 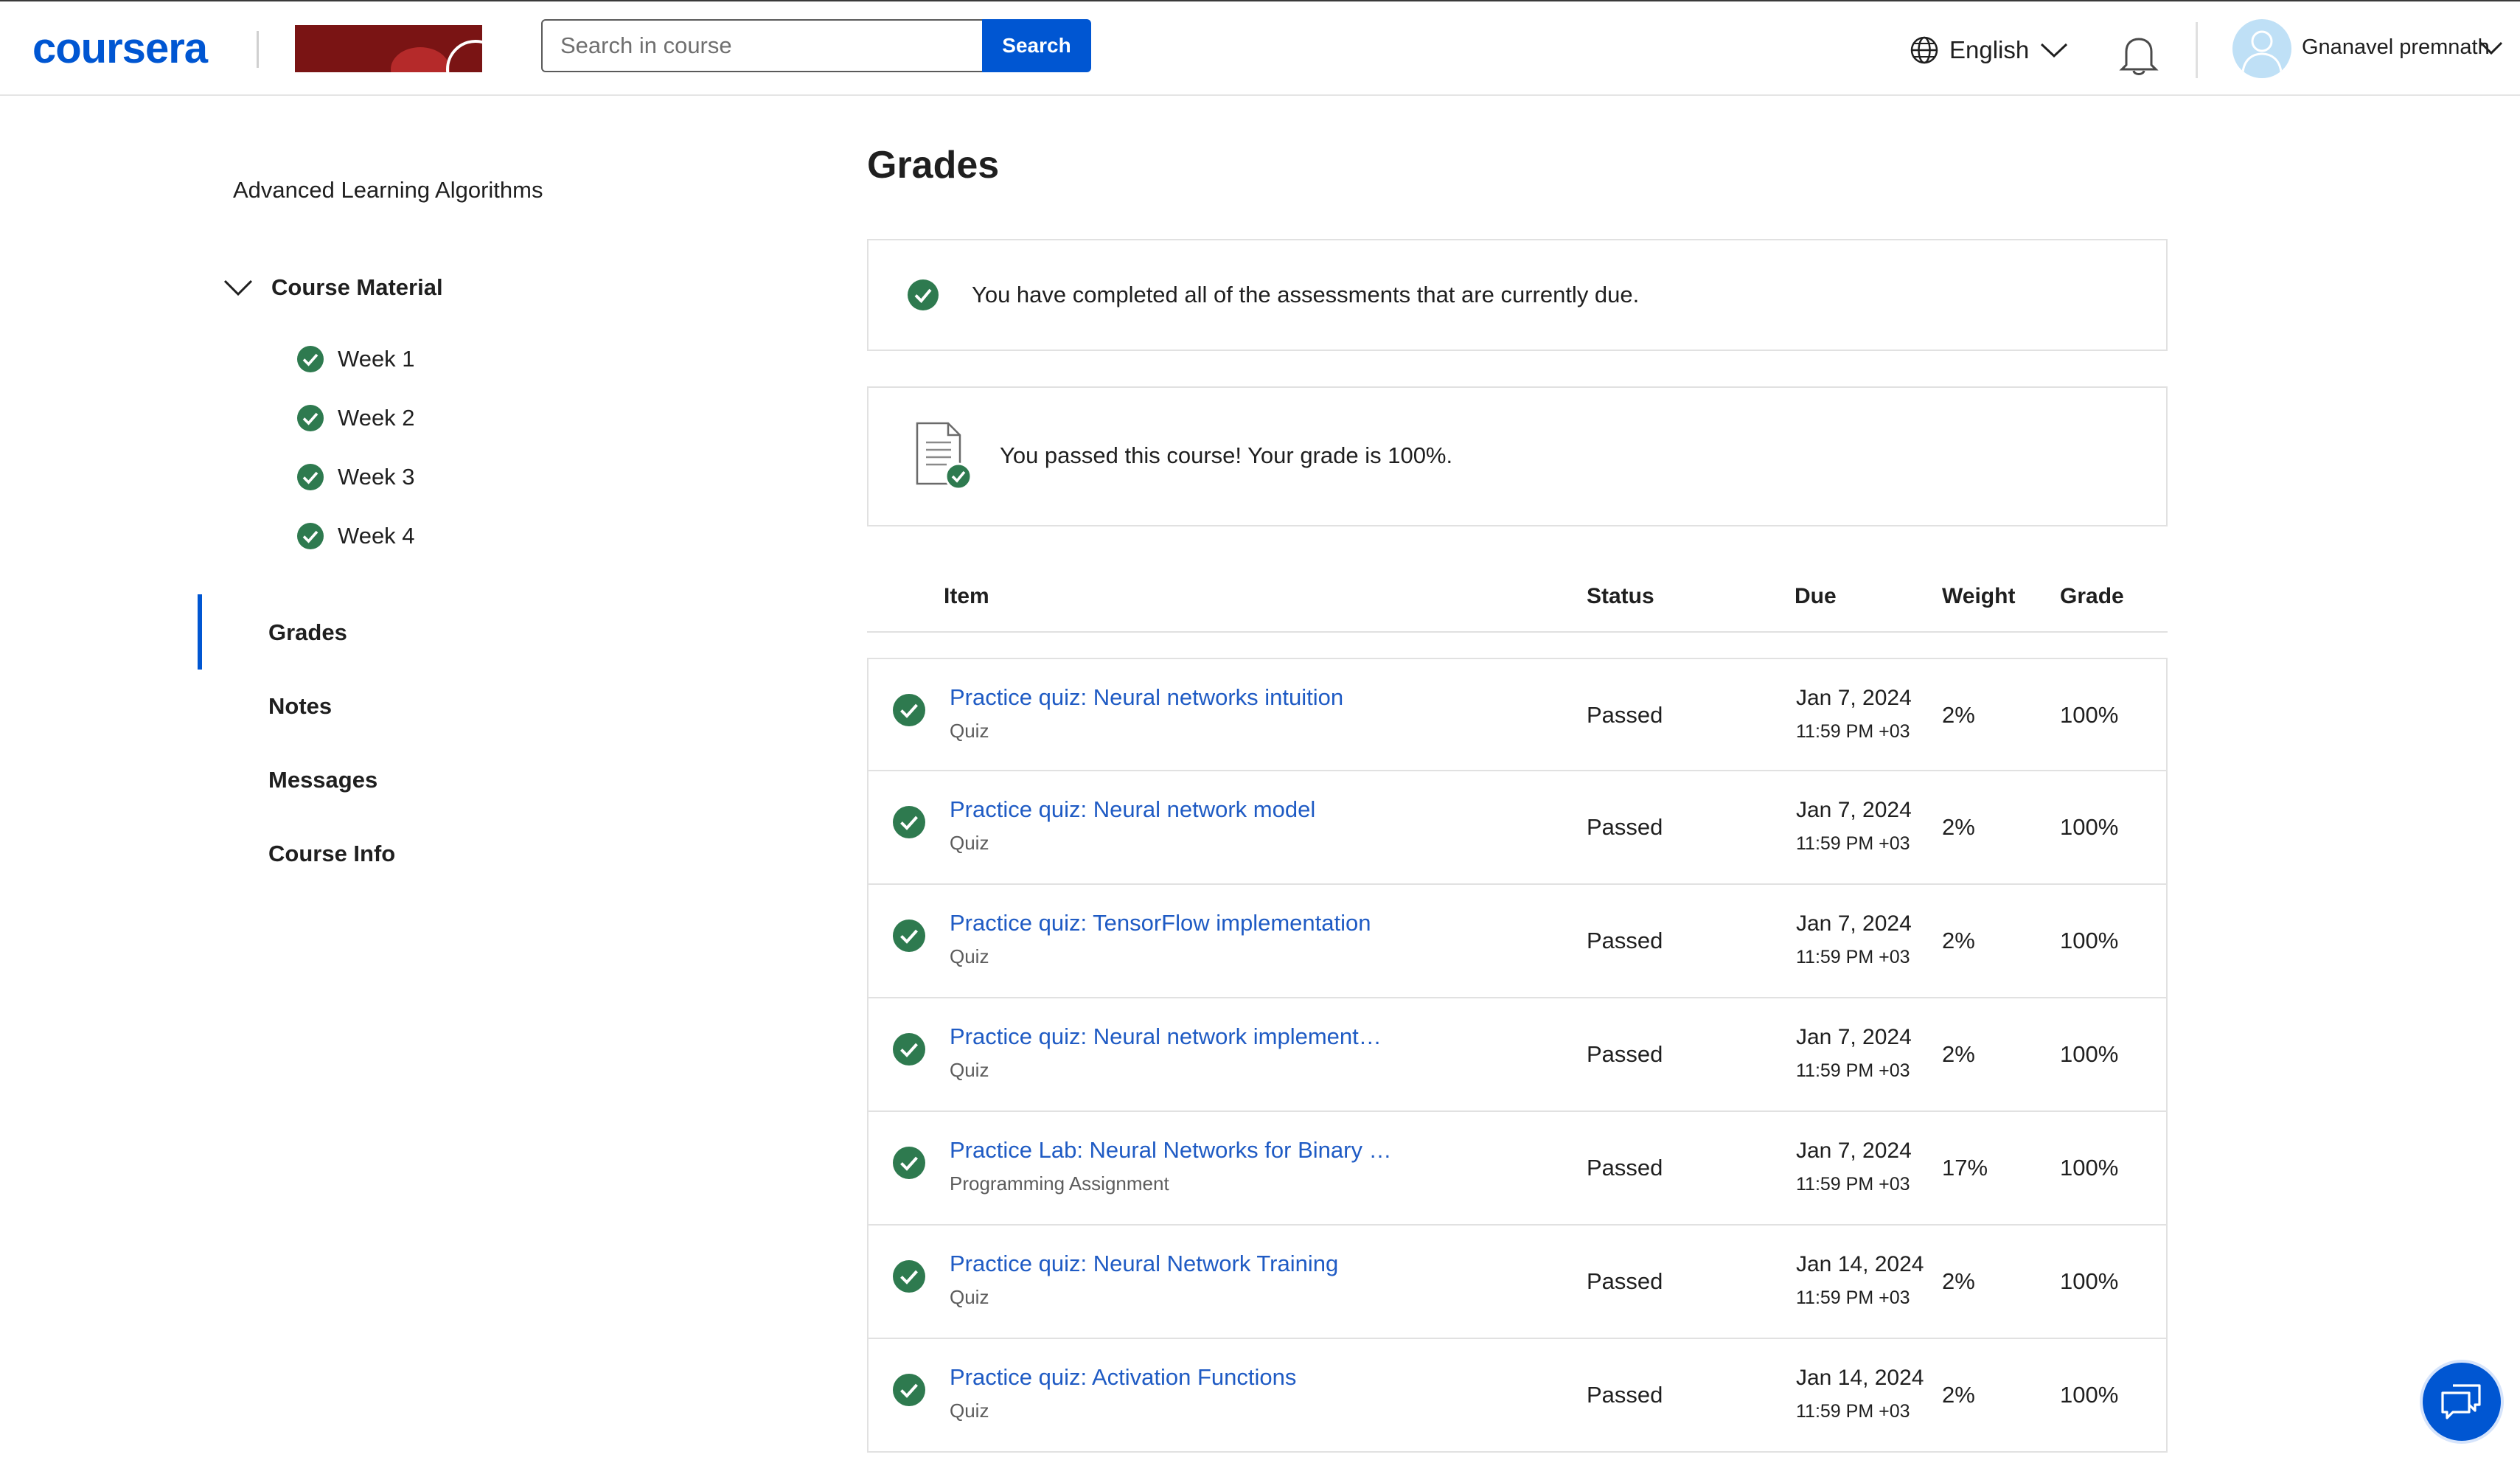 I want to click on item-title-link: Practice quiz: Neural networks intuition, so click(x=1146, y=697).